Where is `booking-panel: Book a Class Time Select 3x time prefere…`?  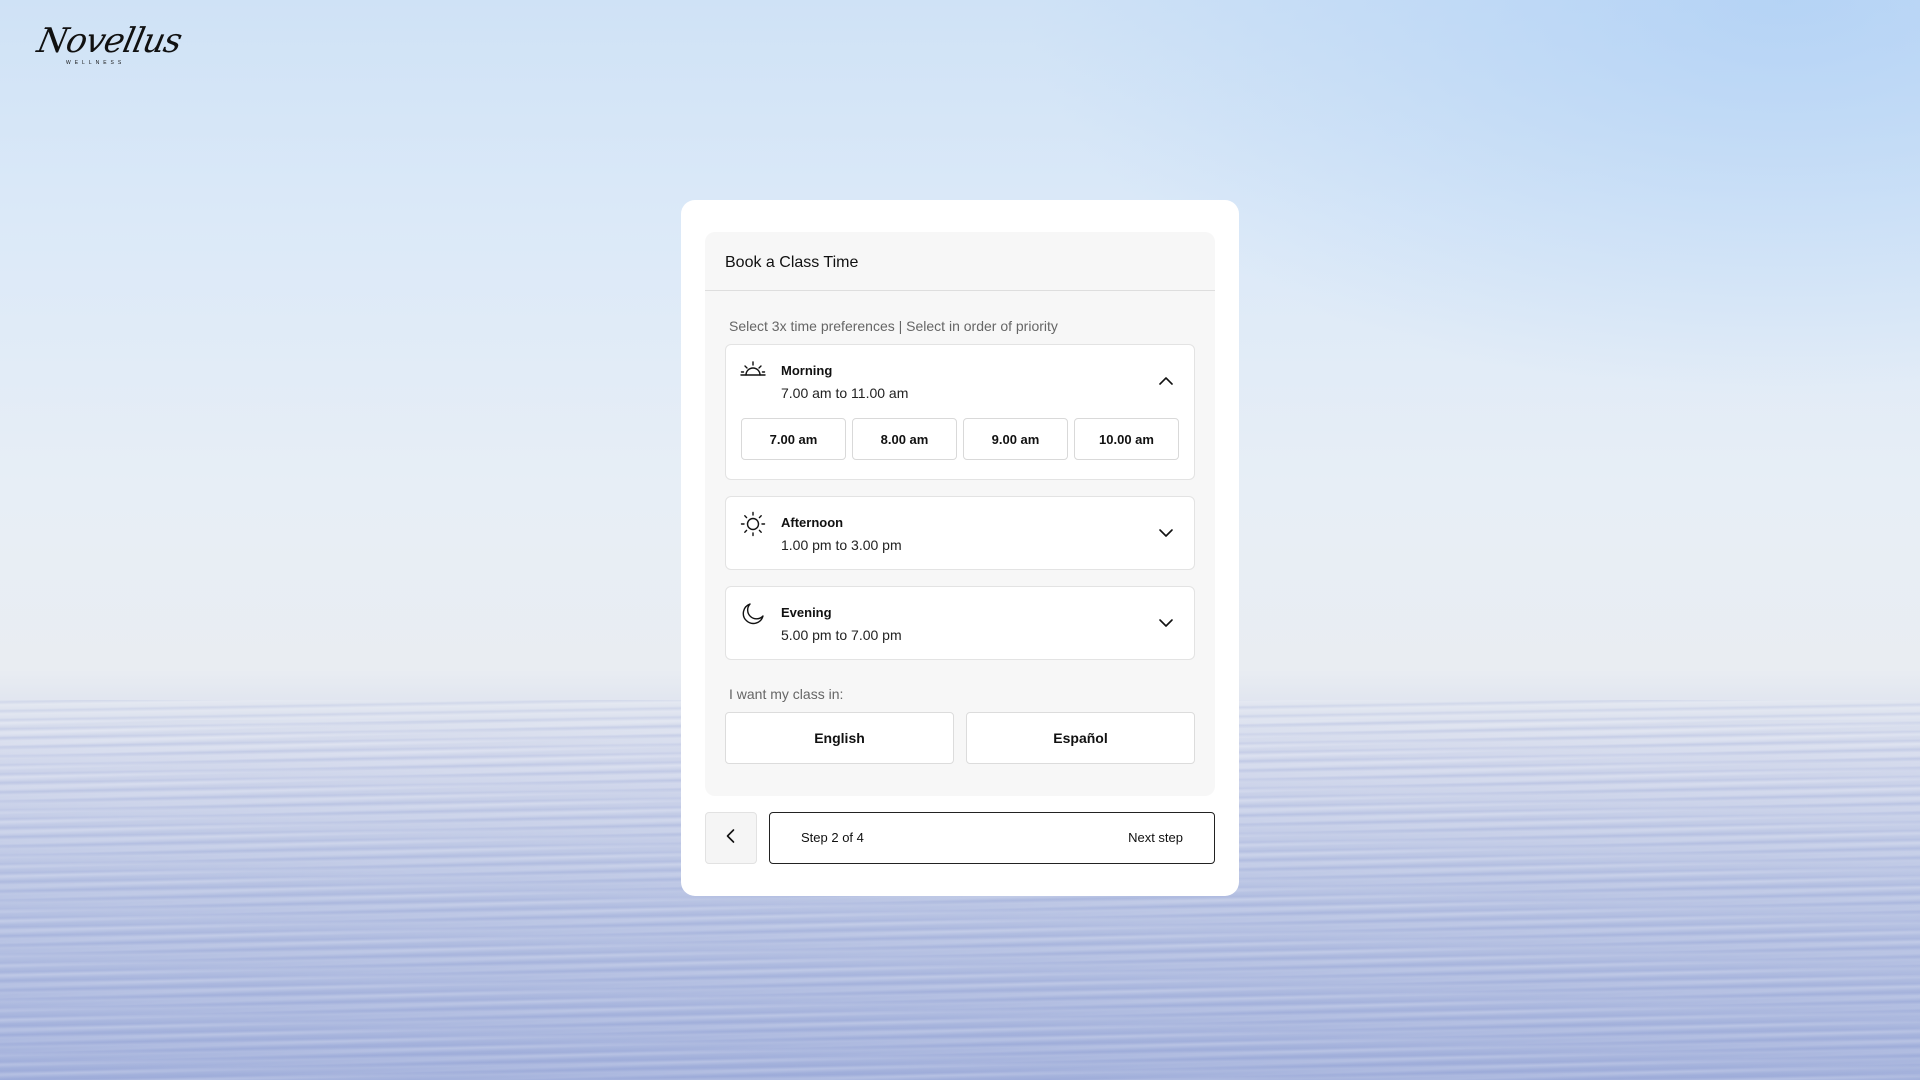
booking-panel: Book a Class Time Select 3x time prefere… is located at coordinates (960, 514).